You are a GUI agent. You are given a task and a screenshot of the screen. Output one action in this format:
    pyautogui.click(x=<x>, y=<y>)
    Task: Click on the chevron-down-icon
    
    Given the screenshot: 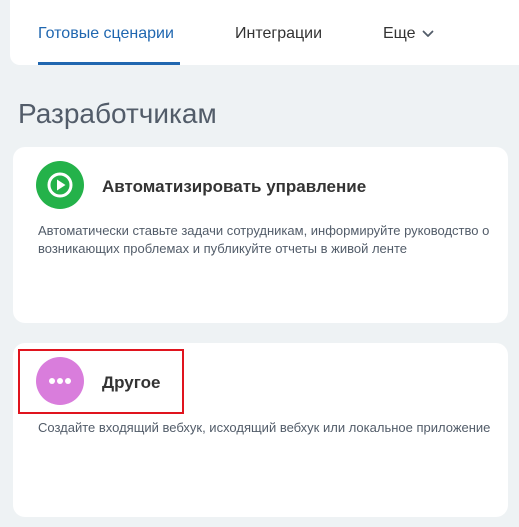 What is the action you would take?
    pyautogui.click(x=428, y=34)
    